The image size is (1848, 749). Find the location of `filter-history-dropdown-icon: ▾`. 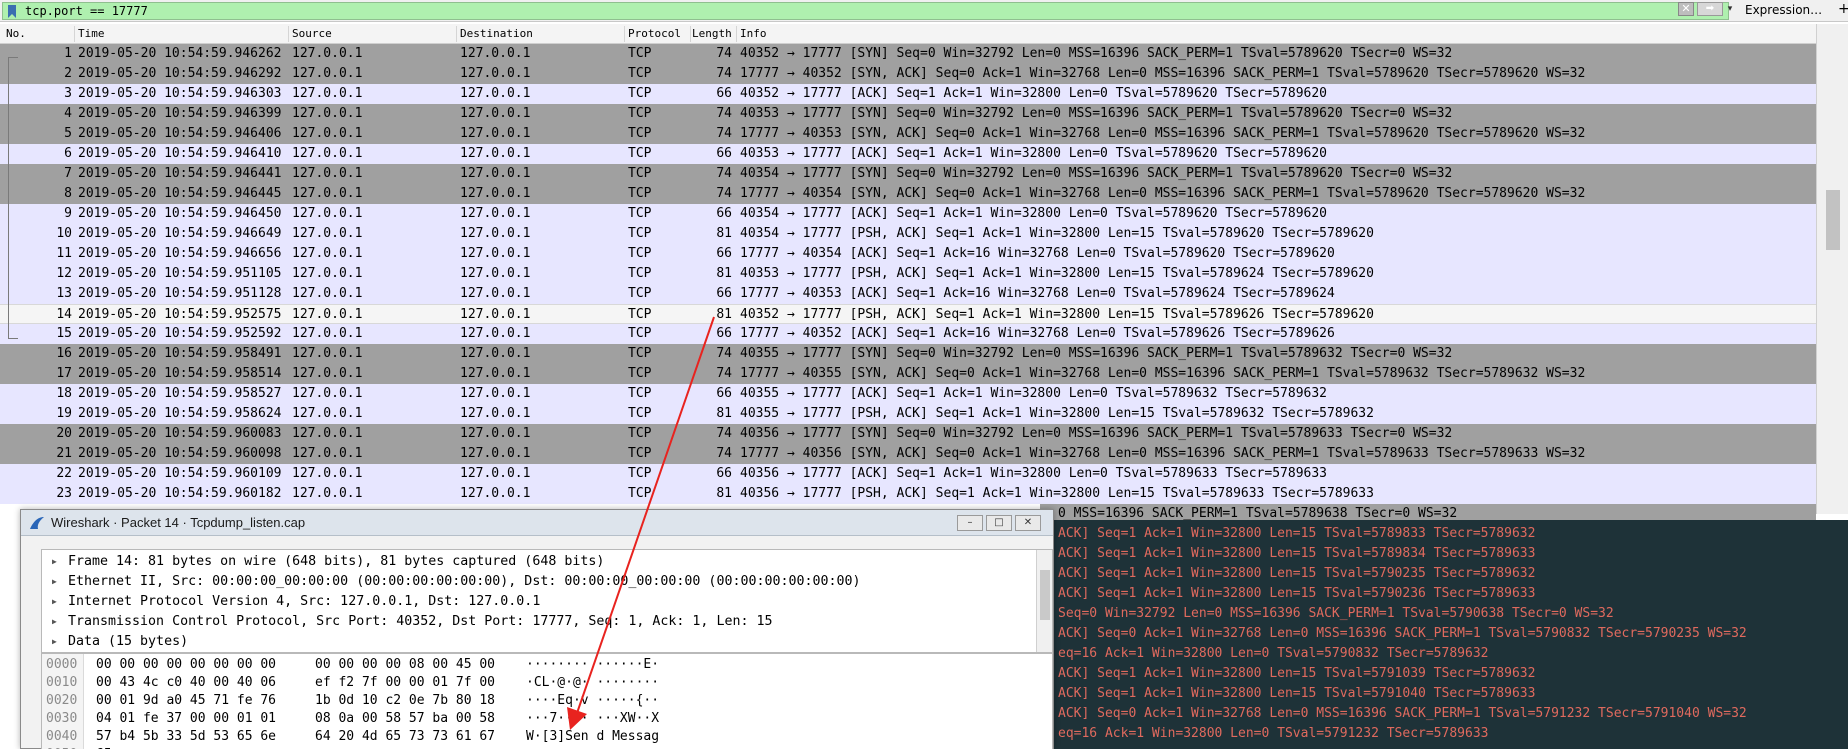

filter-history-dropdown-icon: ▾ is located at coordinates (1730, 9).